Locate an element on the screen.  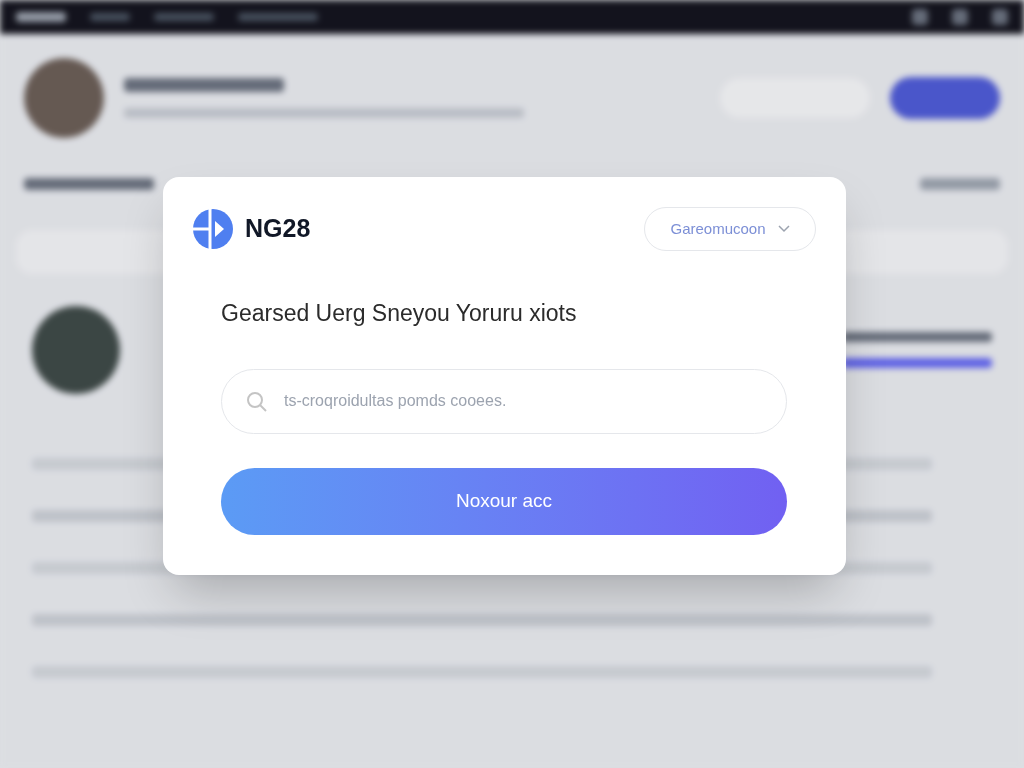
primary-button: Noxour acc is located at coordinates (504, 501).